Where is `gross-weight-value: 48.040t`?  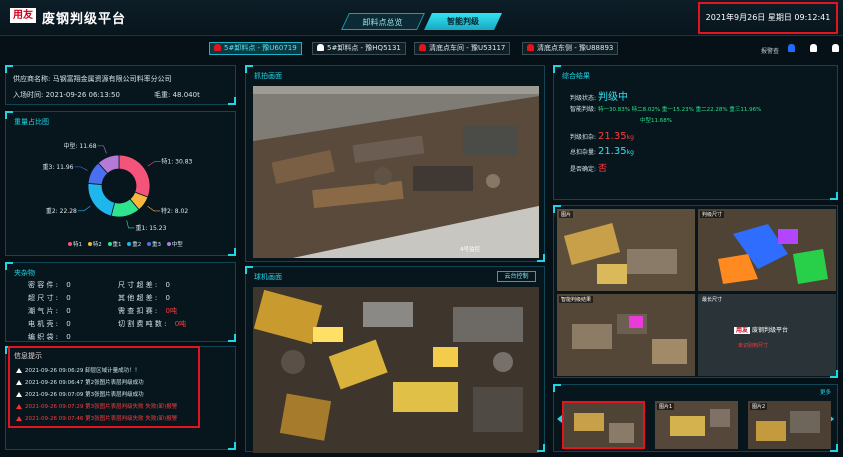
gross-weight-value: 48.040t is located at coordinates (186, 95).